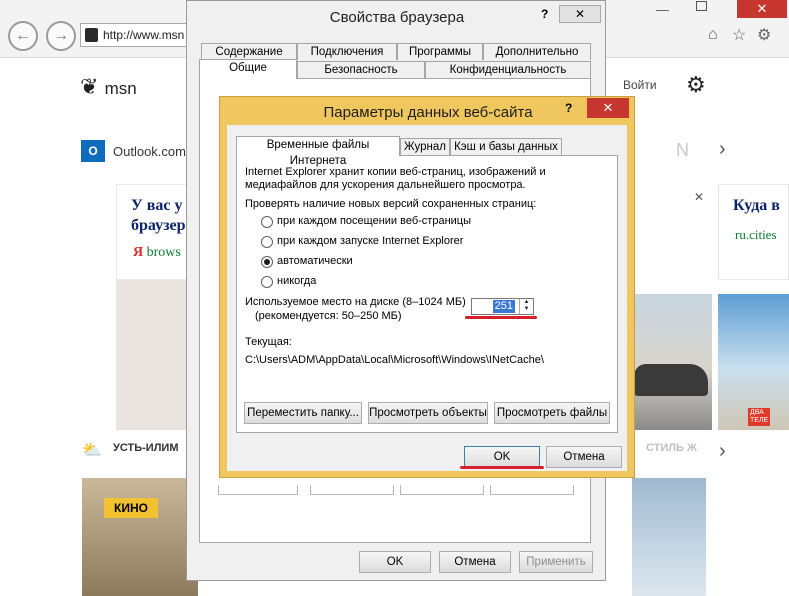  I want to click on news-card-right: Куда в ru.cities, so click(753, 232).